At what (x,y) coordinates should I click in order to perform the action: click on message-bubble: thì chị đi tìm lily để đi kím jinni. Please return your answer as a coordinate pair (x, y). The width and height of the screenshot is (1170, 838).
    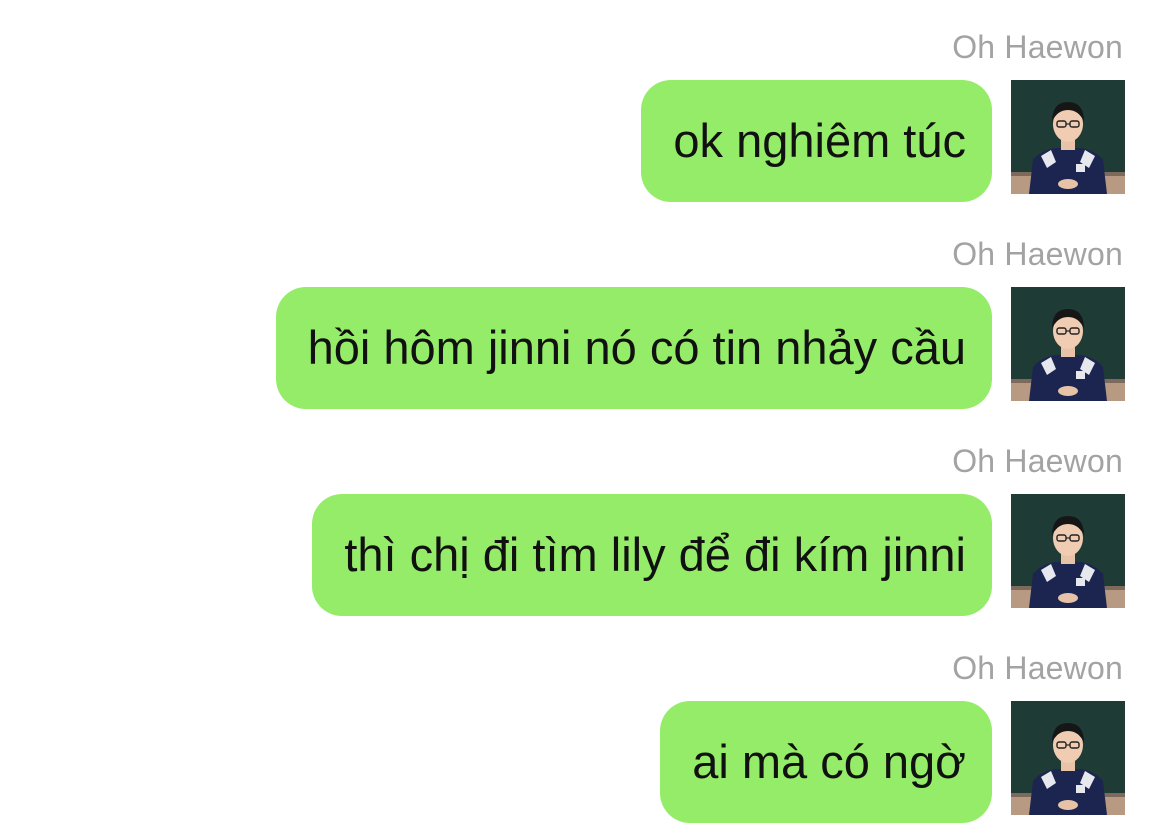
    Looking at the image, I should click on (652, 555).